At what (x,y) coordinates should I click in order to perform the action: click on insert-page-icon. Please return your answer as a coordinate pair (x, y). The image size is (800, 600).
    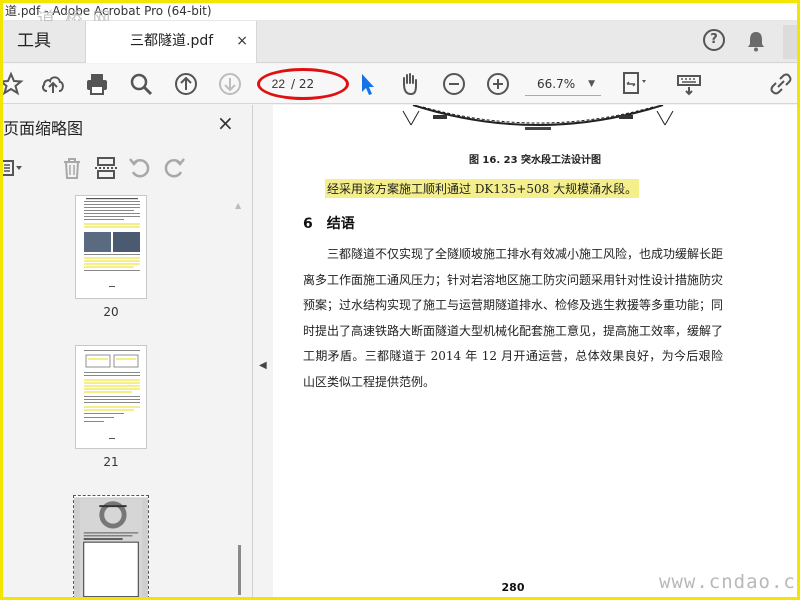
    Looking at the image, I should click on (106, 168).